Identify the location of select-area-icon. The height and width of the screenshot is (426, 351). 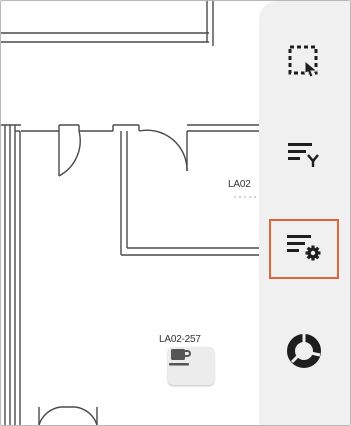
(304, 63).